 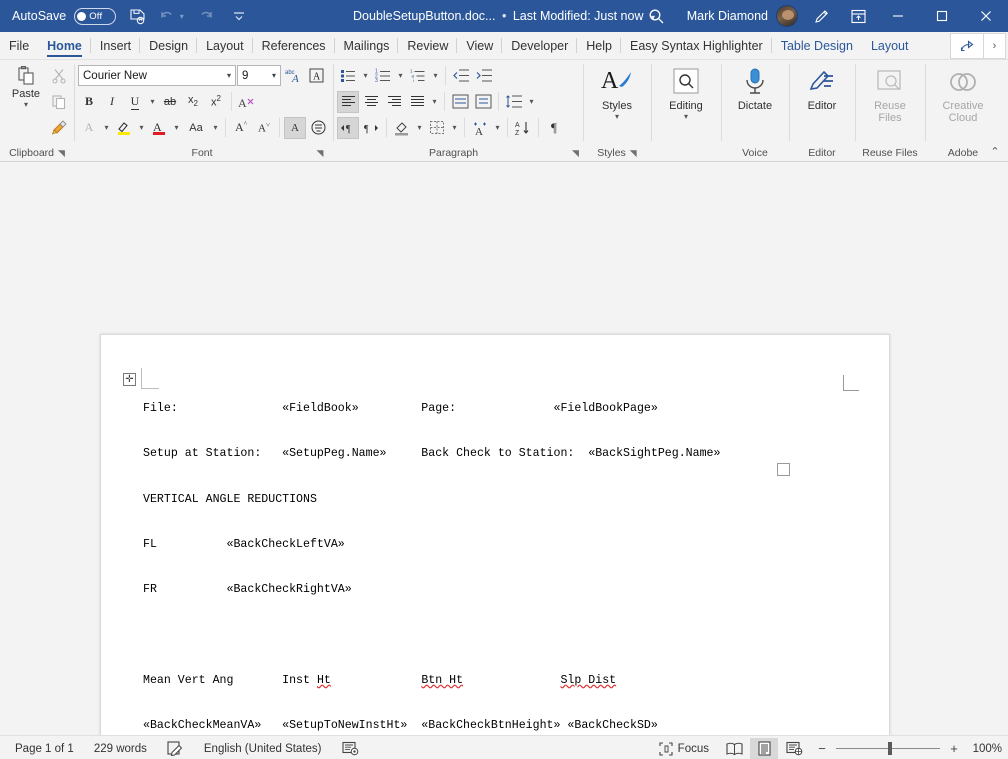 What do you see at coordinates (963, 93) in the screenshot?
I see `creative-cloud-button: Creative Cloud` at bounding box center [963, 93].